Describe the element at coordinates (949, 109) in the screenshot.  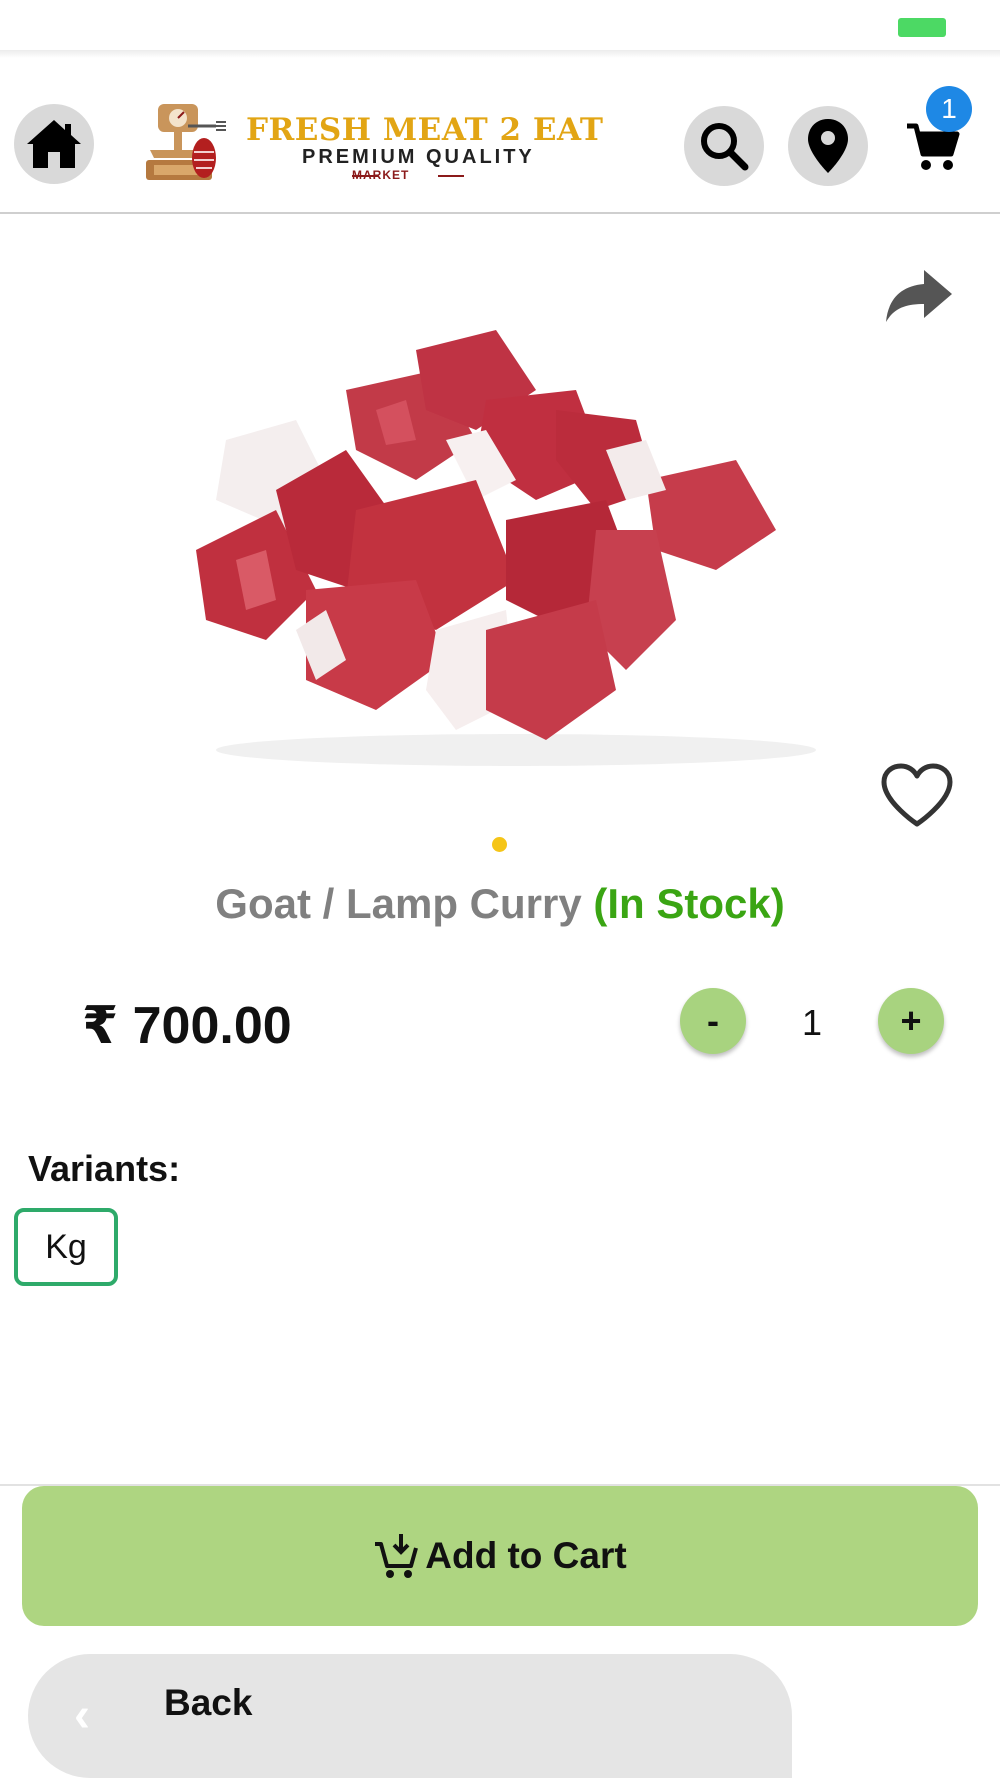
I see `cart-count-badge: 1` at that location.